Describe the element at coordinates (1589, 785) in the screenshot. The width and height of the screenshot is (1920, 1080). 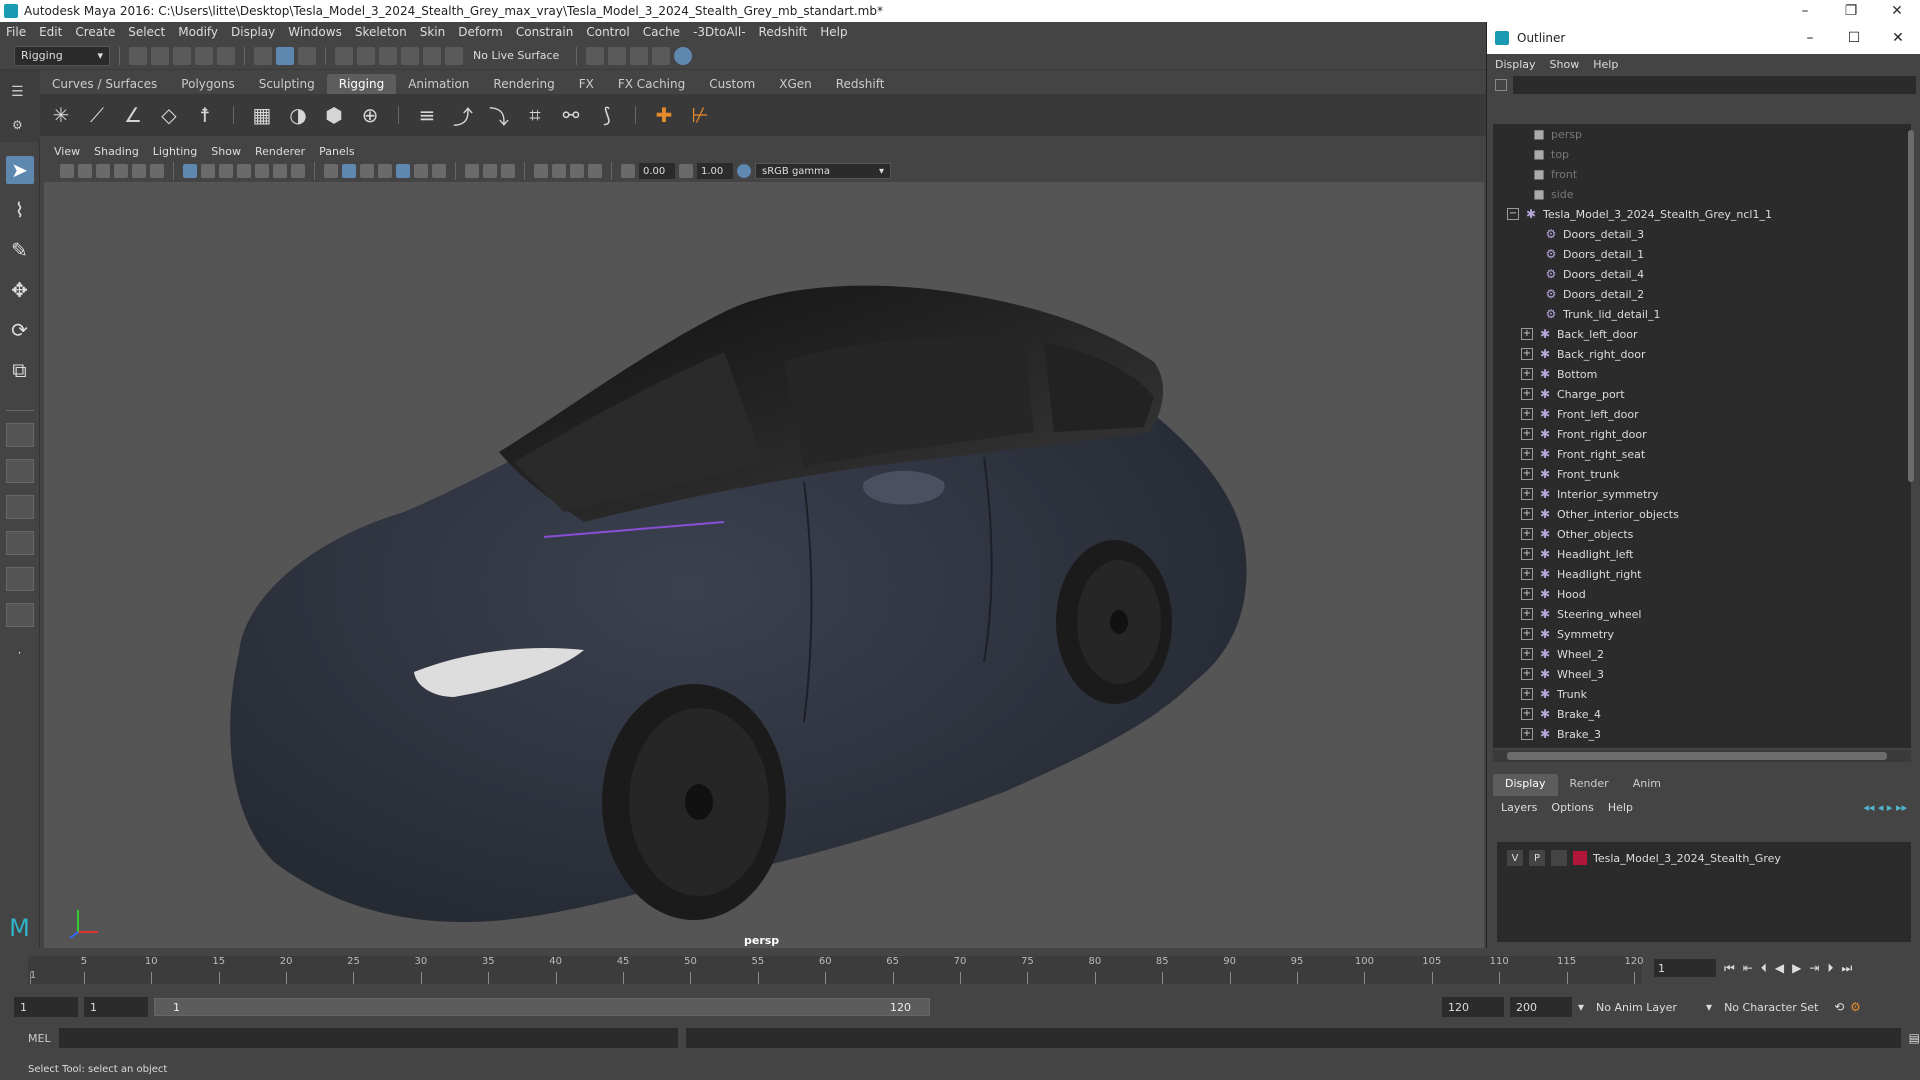
I see `tab-render-layers: Render` at that location.